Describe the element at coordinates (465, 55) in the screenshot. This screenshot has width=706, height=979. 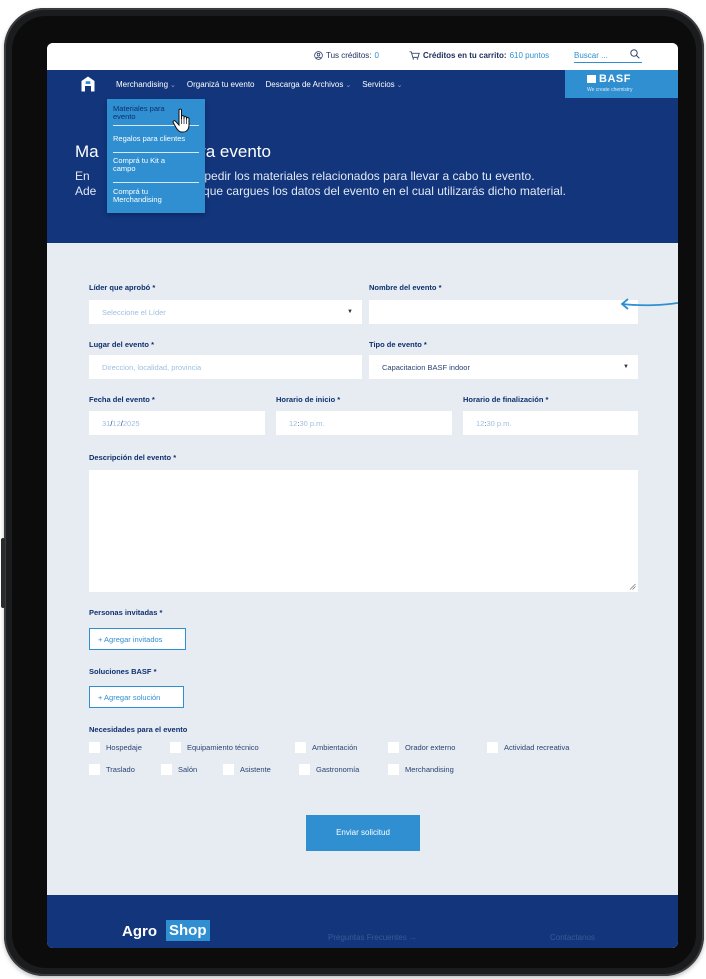
I see `cart-label: Créditos en tu carrito:` at that location.